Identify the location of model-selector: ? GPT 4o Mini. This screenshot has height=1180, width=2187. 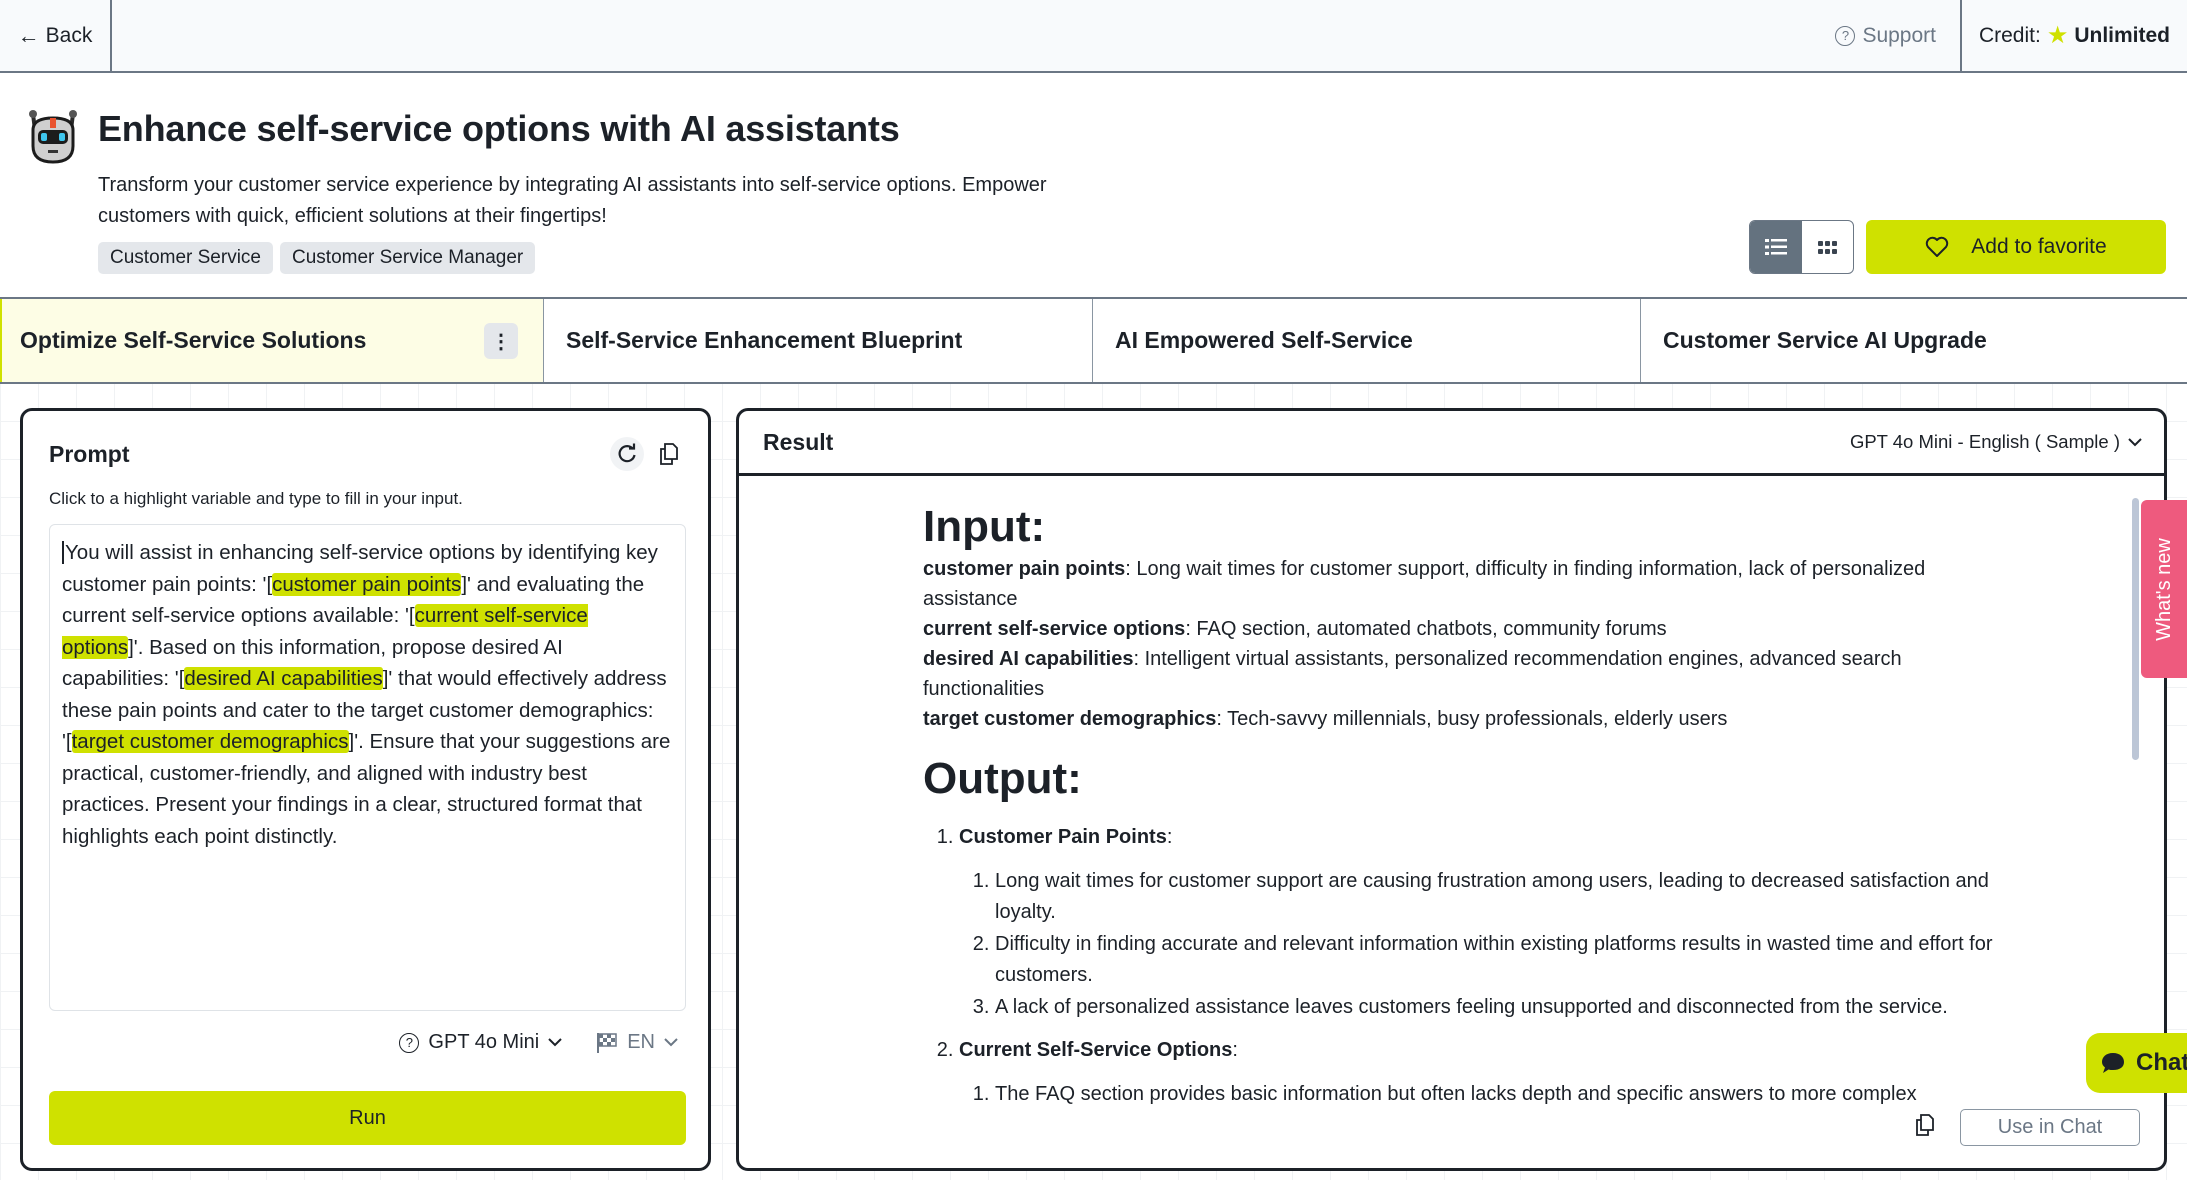
(480, 1042).